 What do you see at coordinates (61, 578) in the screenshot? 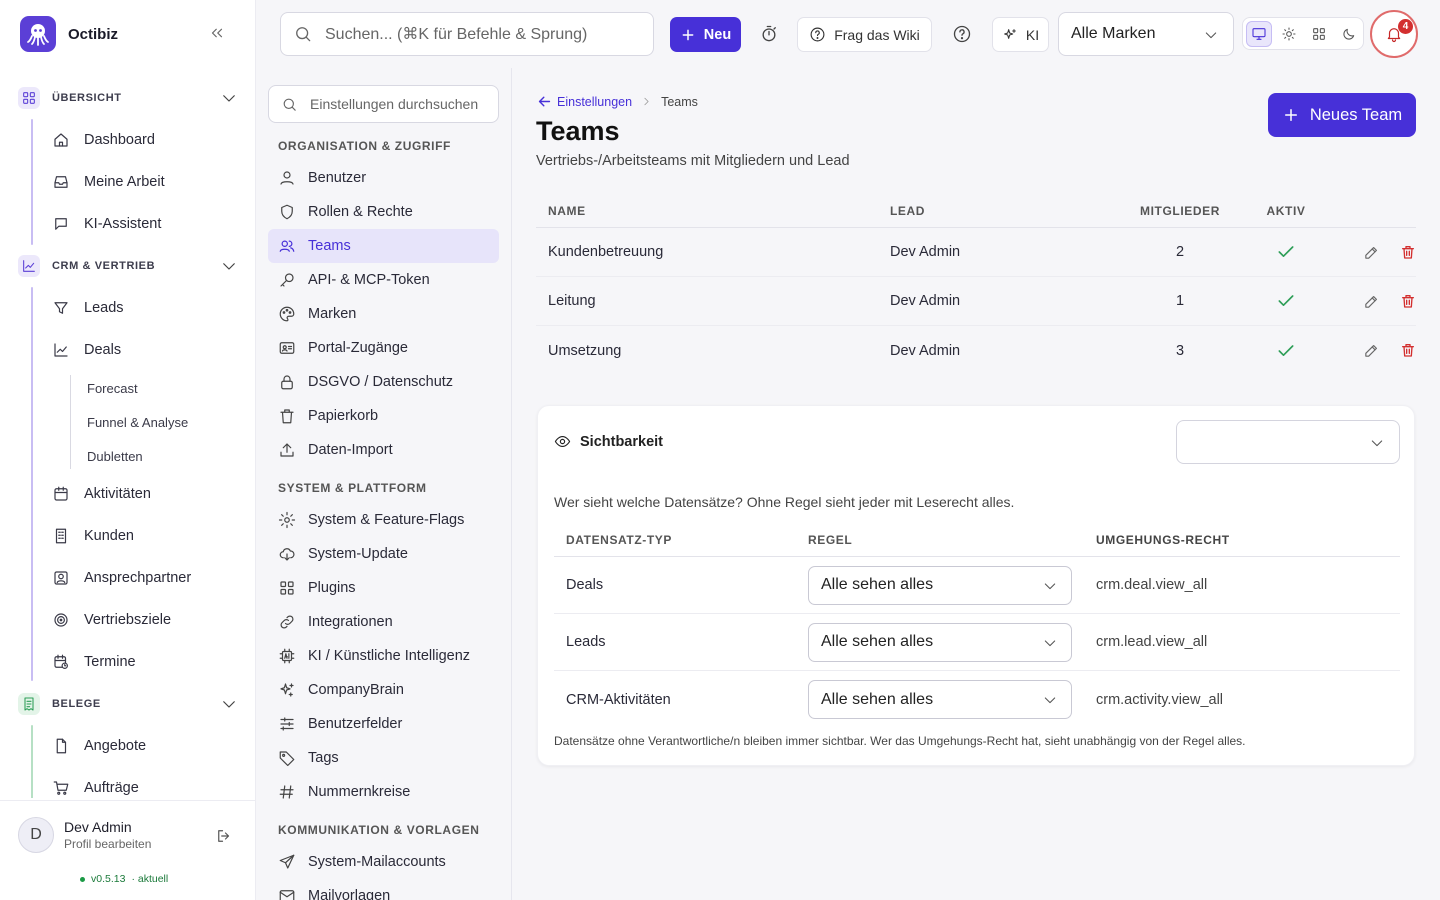
I see `contact-card-icon` at bounding box center [61, 578].